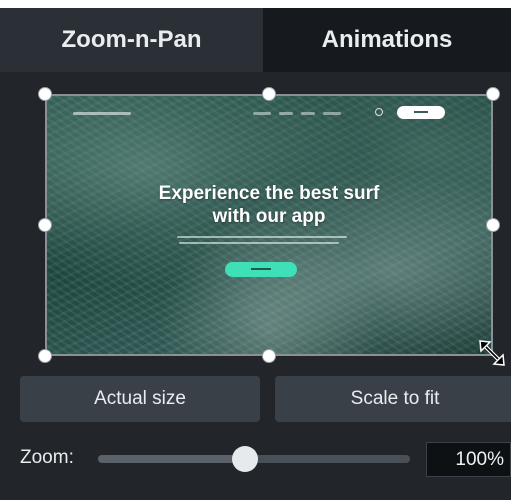  Describe the element at coordinates (171, 459) in the screenshot. I see `zoom-slider-fill` at that location.